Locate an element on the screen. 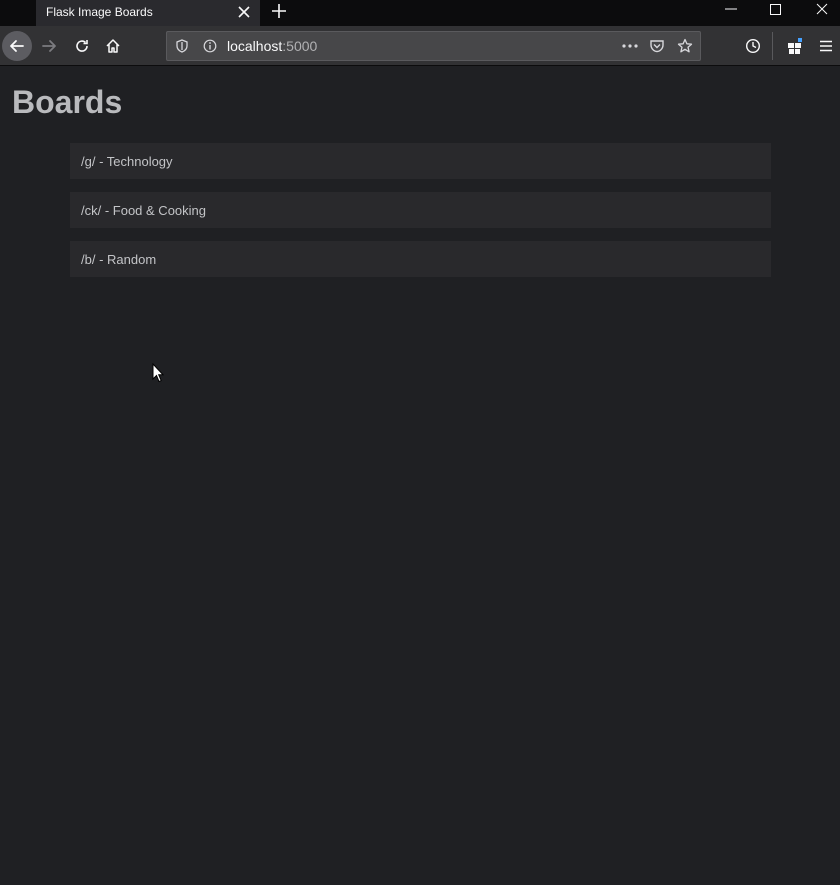 This screenshot has width=840, height=885. extensions-icon is located at coordinates (795, 46).